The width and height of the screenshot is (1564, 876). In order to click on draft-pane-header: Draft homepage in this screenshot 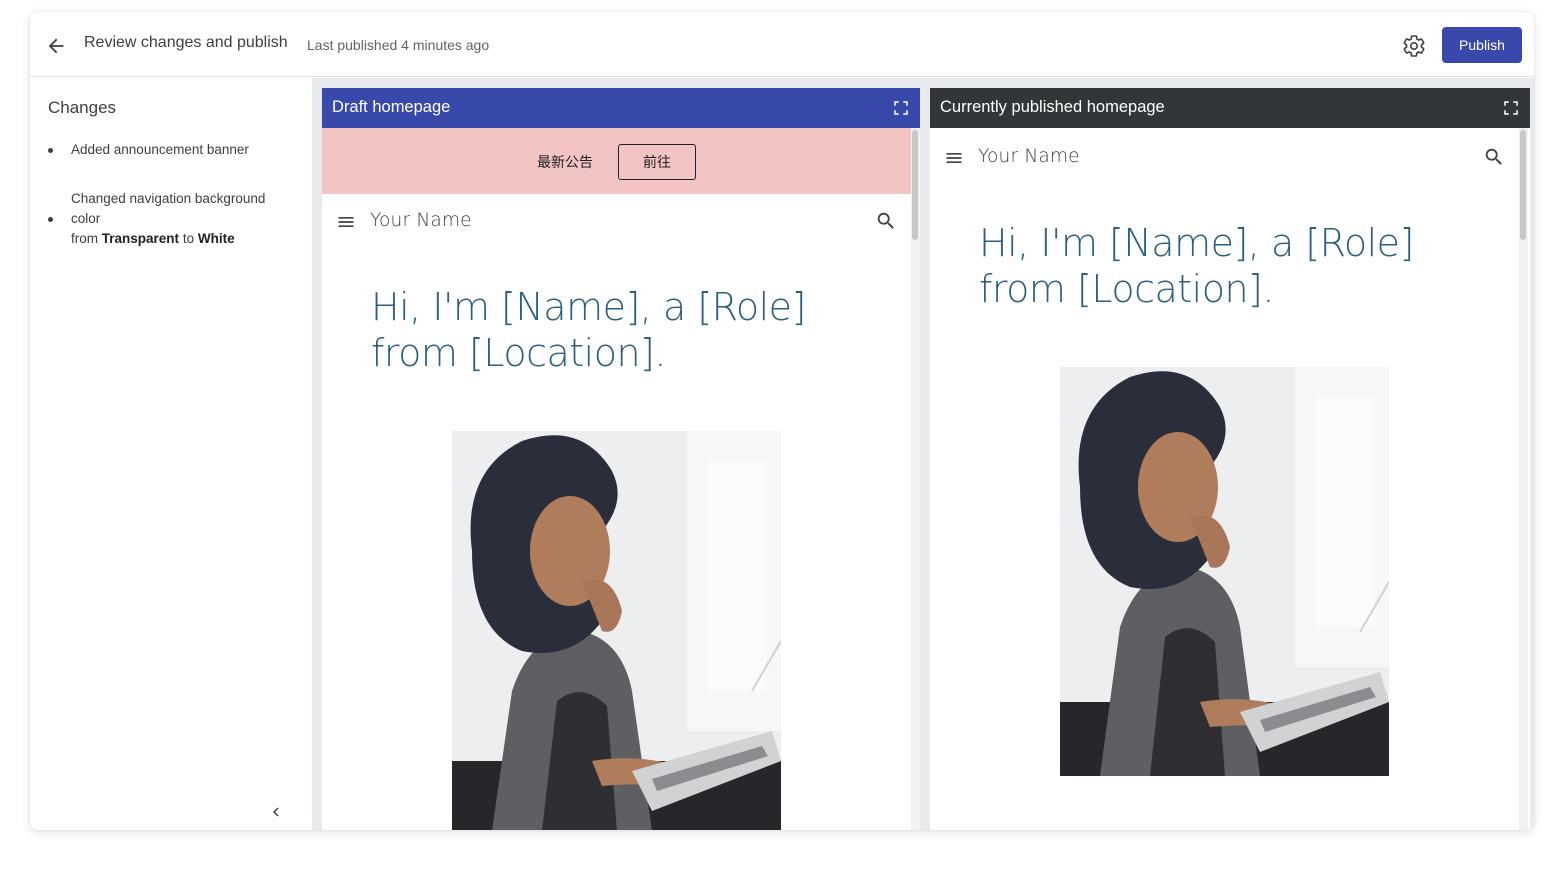, I will do `click(621, 108)`.